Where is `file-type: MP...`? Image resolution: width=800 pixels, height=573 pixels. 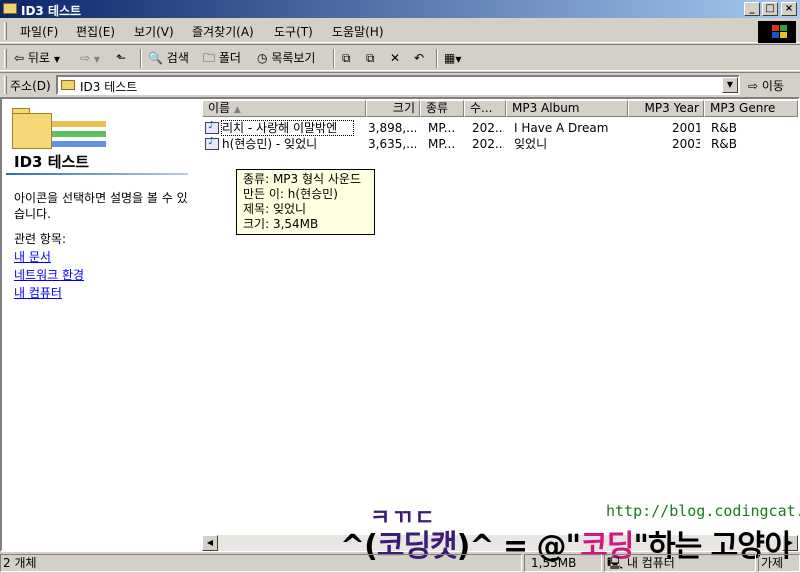
file-type: MP... is located at coordinates (442, 144).